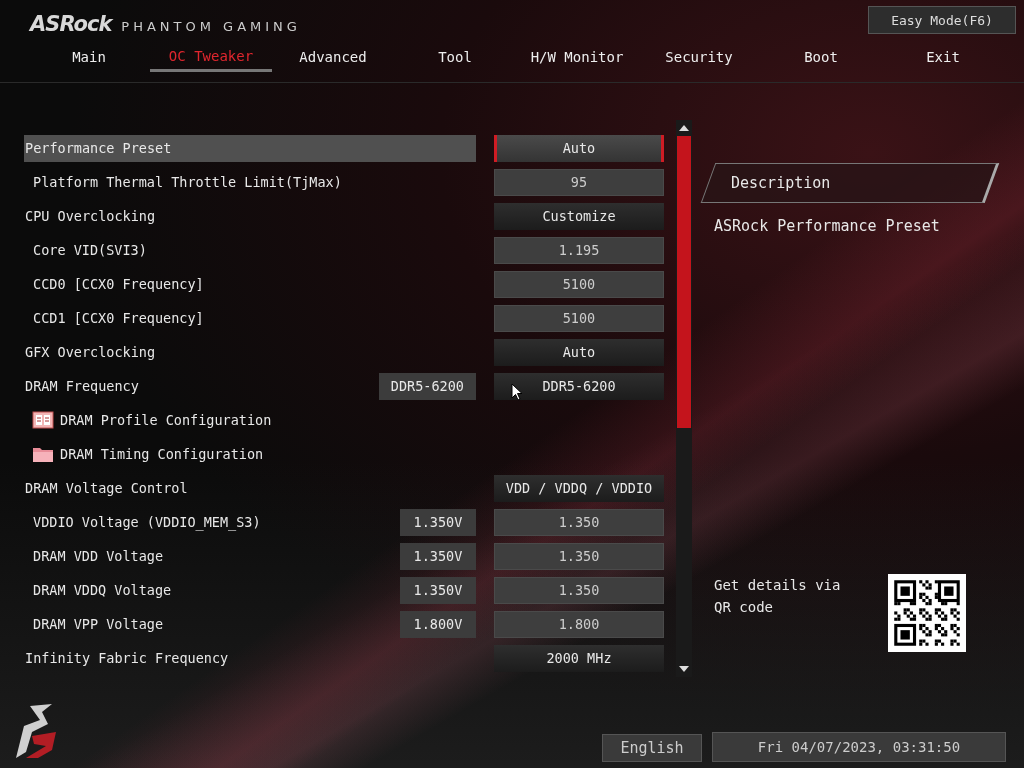 This screenshot has height=768, width=1024. Describe the element at coordinates (43, 454) in the screenshot. I see `folder-icon` at that location.